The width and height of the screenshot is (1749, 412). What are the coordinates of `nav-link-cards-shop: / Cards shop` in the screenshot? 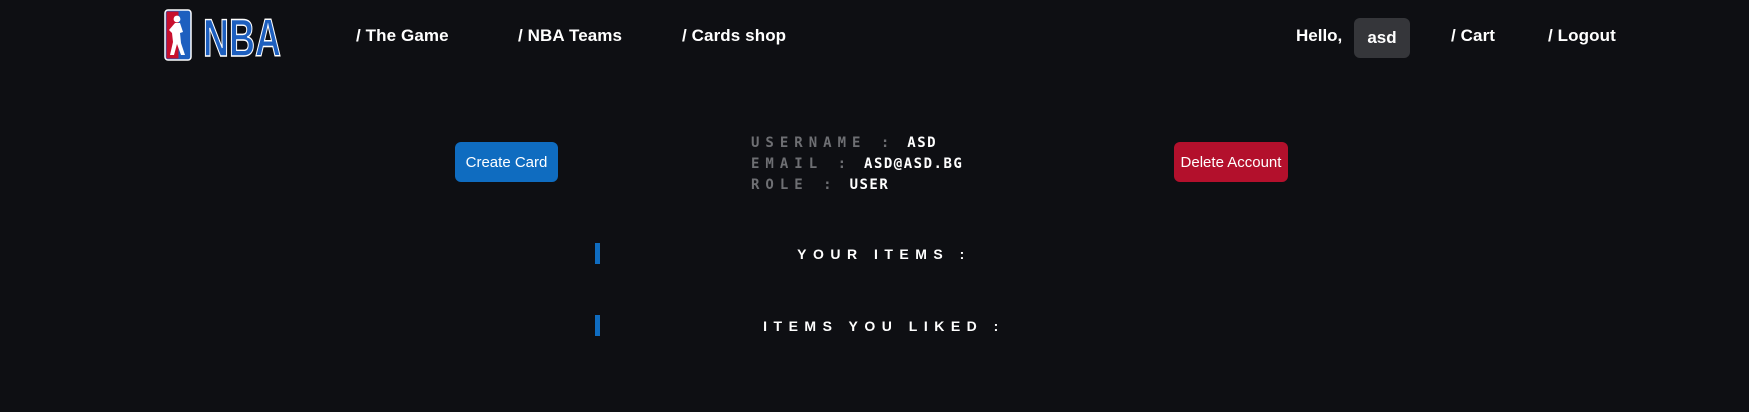 It's located at (734, 36).